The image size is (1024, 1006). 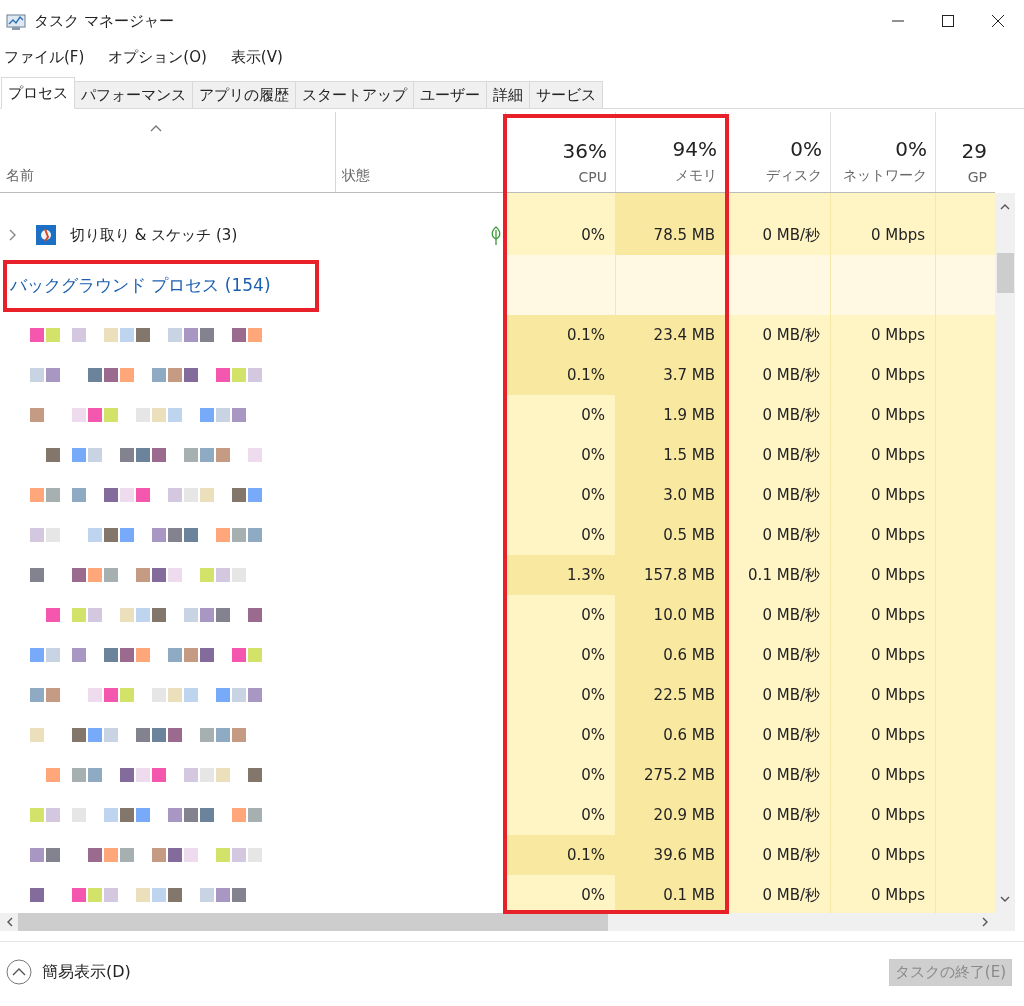 I want to click on column-header: CPU, so click(x=592, y=177).